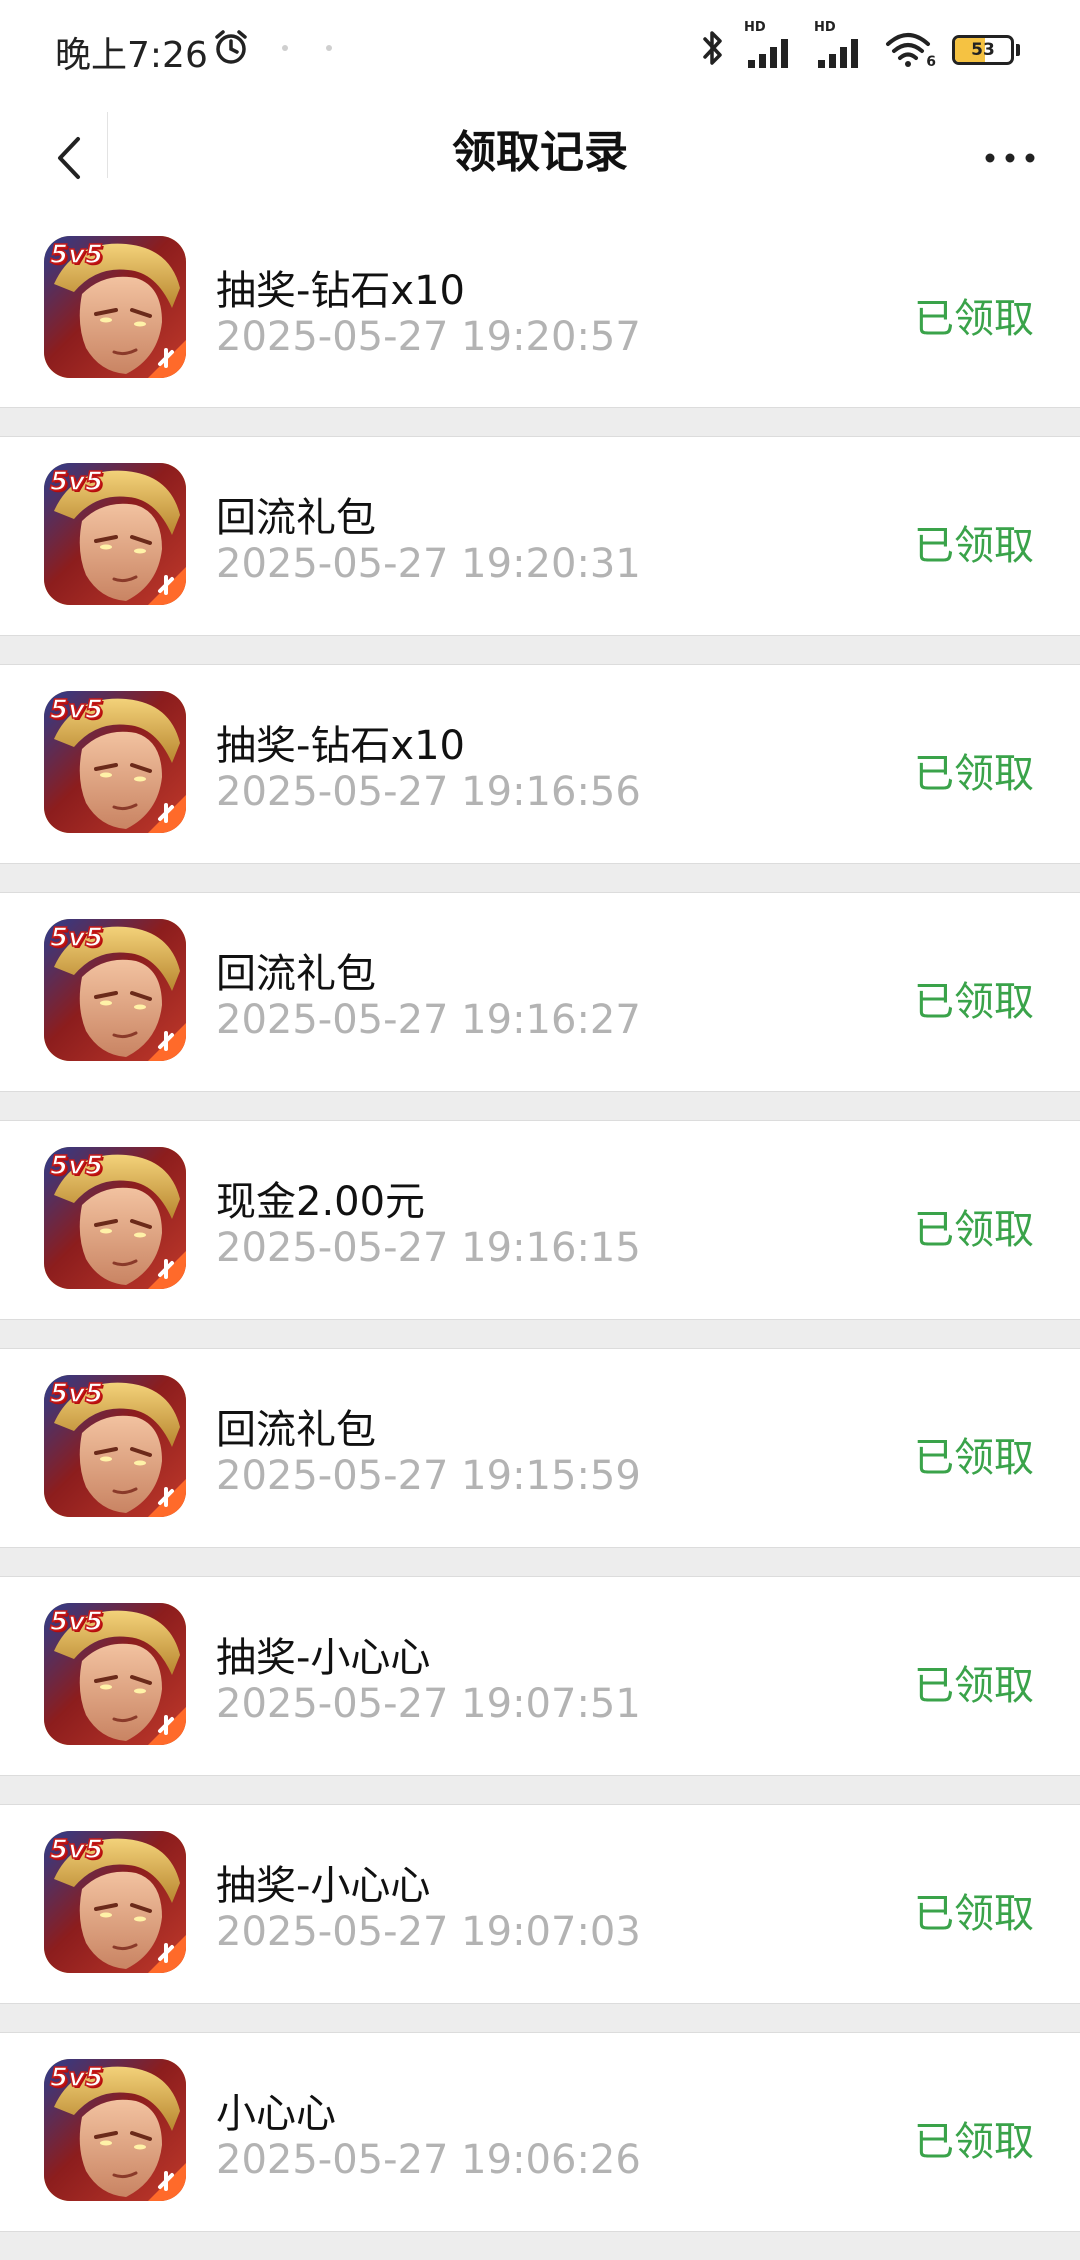 The image size is (1080, 2260). What do you see at coordinates (540, 536) in the screenshot?
I see `record-item-2: 5v5 回流礼包 2025-05-27 19:20:31 已领取` at bounding box center [540, 536].